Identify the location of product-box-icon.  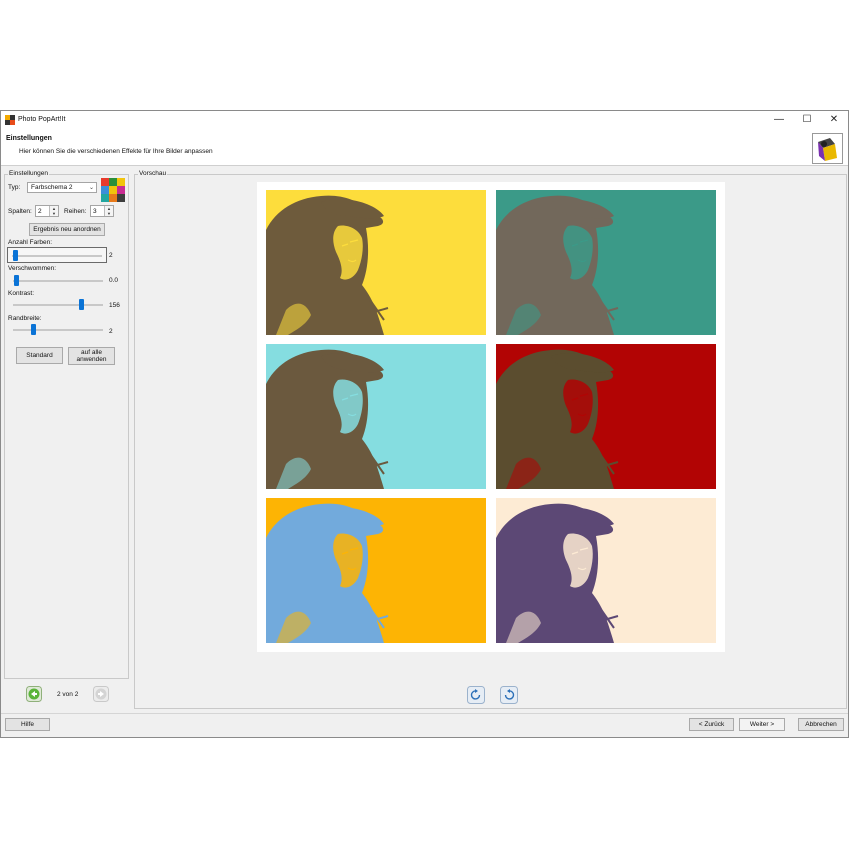
(827, 148).